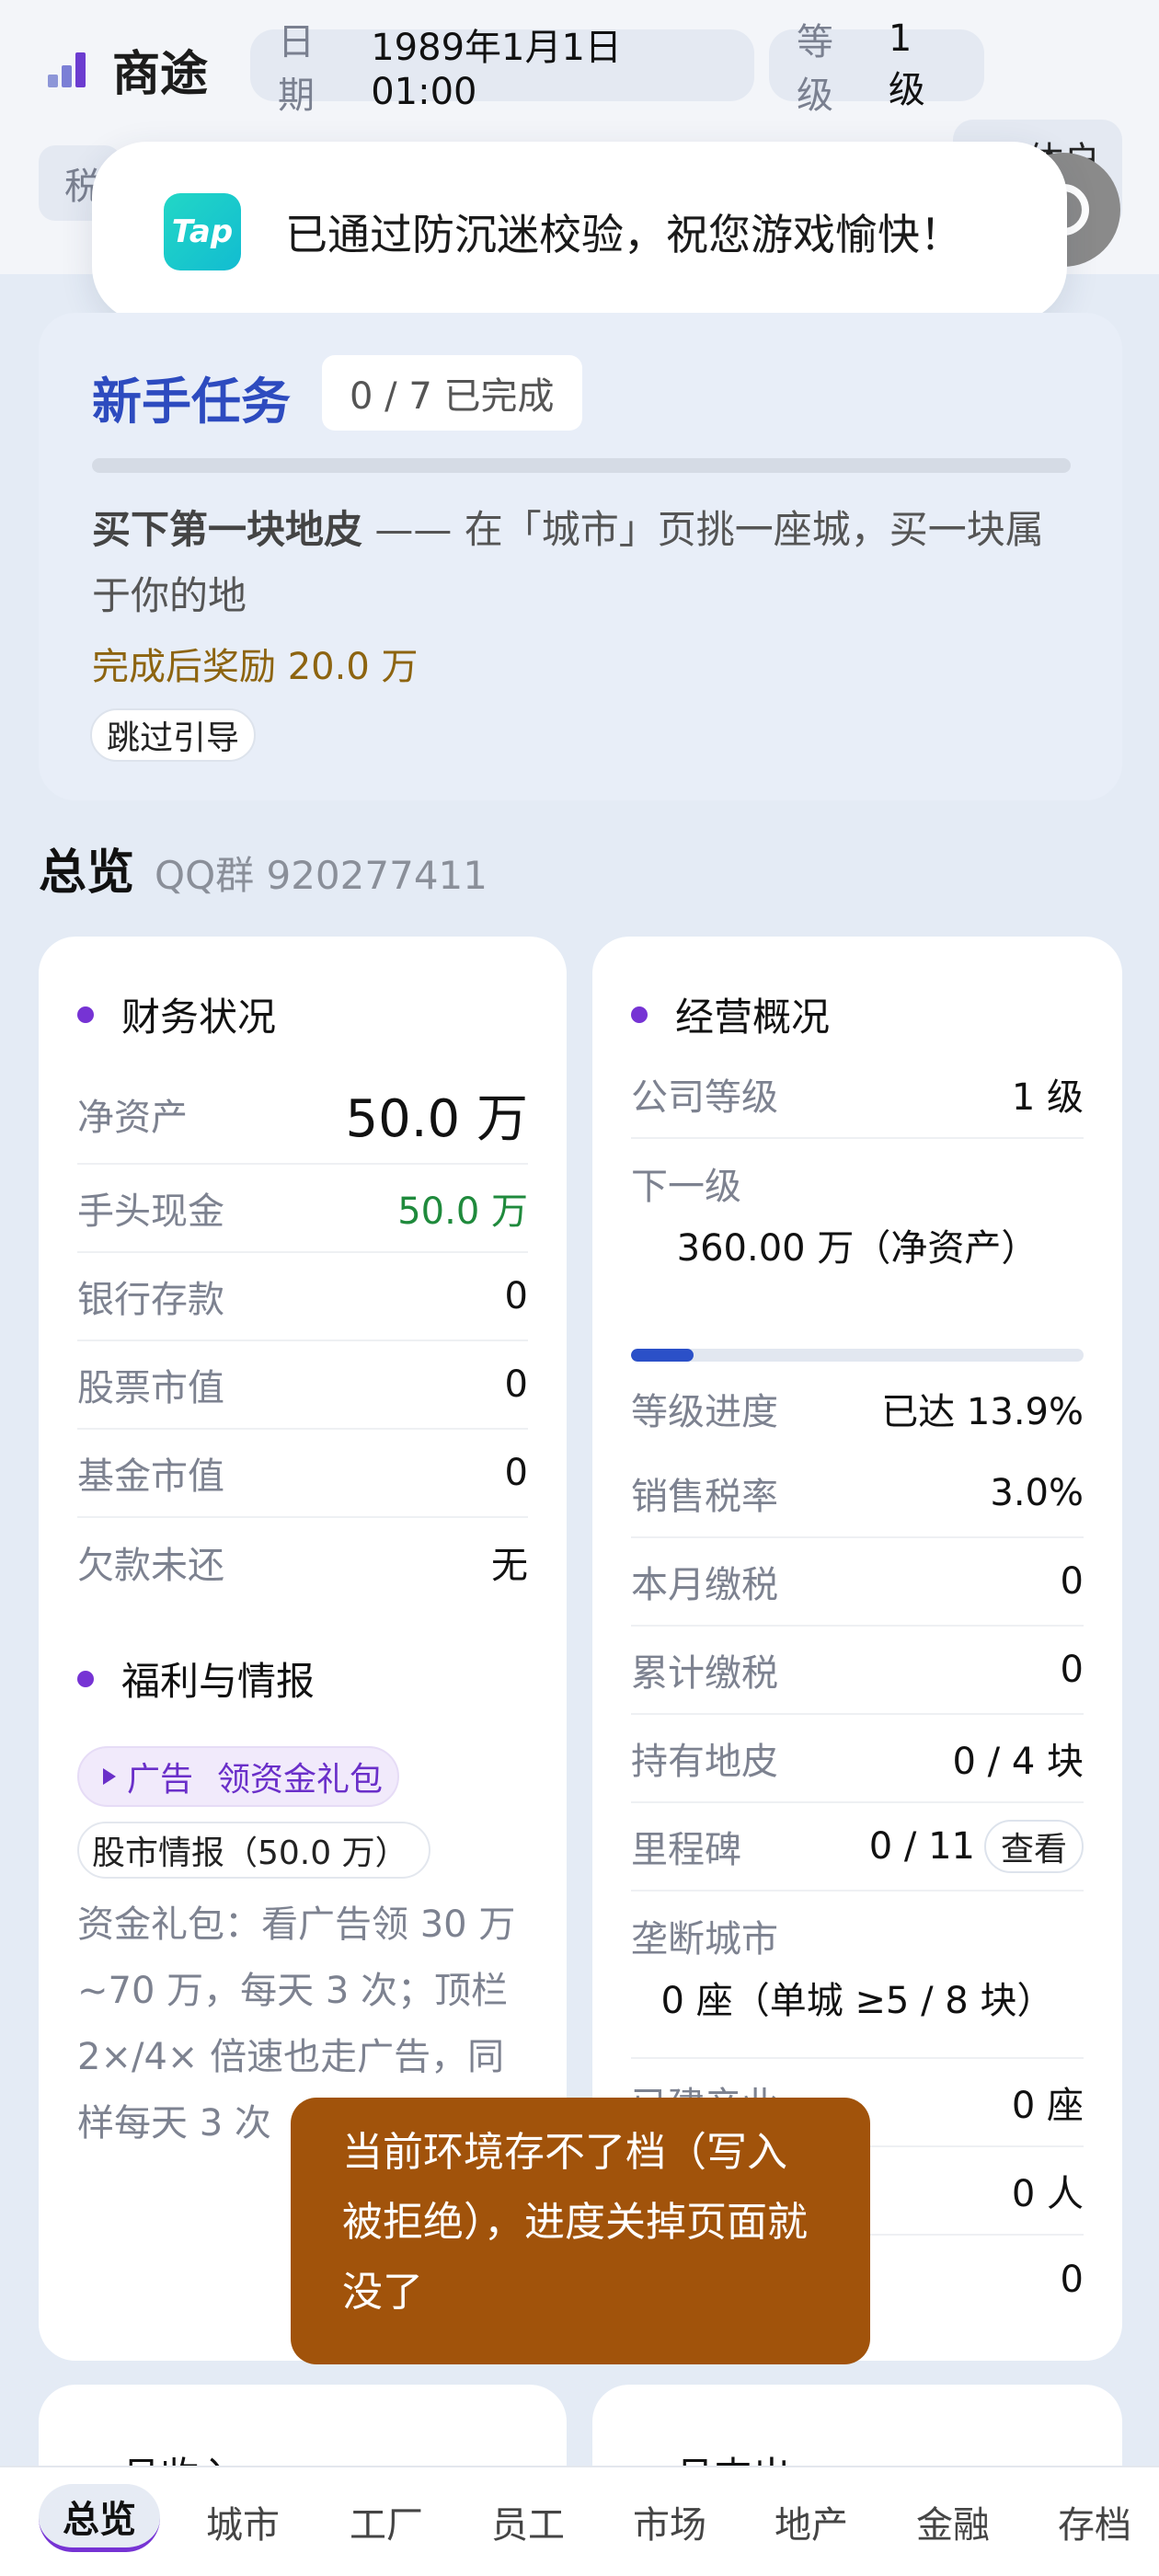 The height and width of the screenshot is (2576, 1159). Describe the element at coordinates (150, 1476) in the screenshot. I see `row-label: 基金市值` at that location.